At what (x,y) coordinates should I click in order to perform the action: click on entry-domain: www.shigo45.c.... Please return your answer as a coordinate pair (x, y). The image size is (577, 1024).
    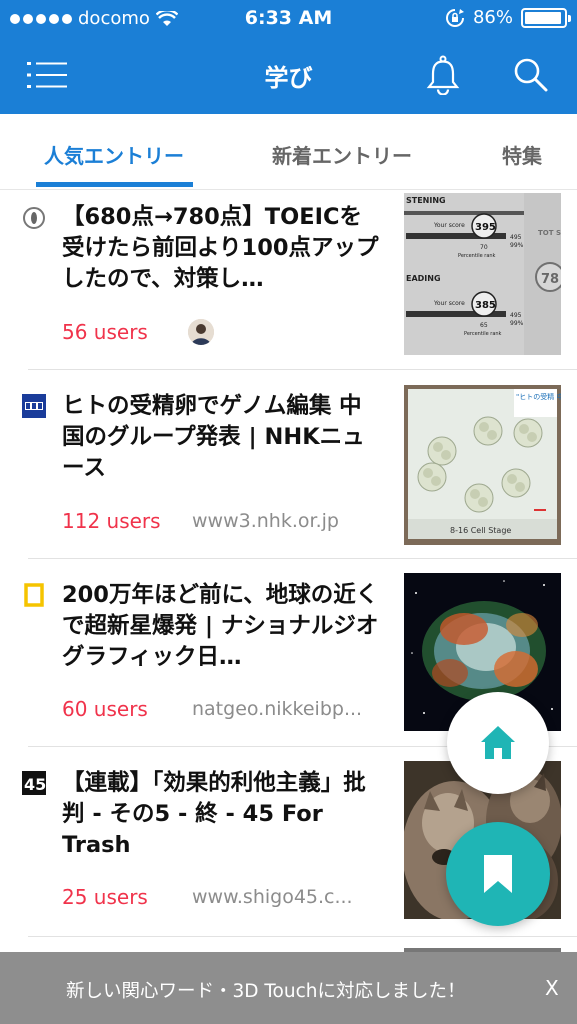
    Looking at the image, I should click on (272, 897).